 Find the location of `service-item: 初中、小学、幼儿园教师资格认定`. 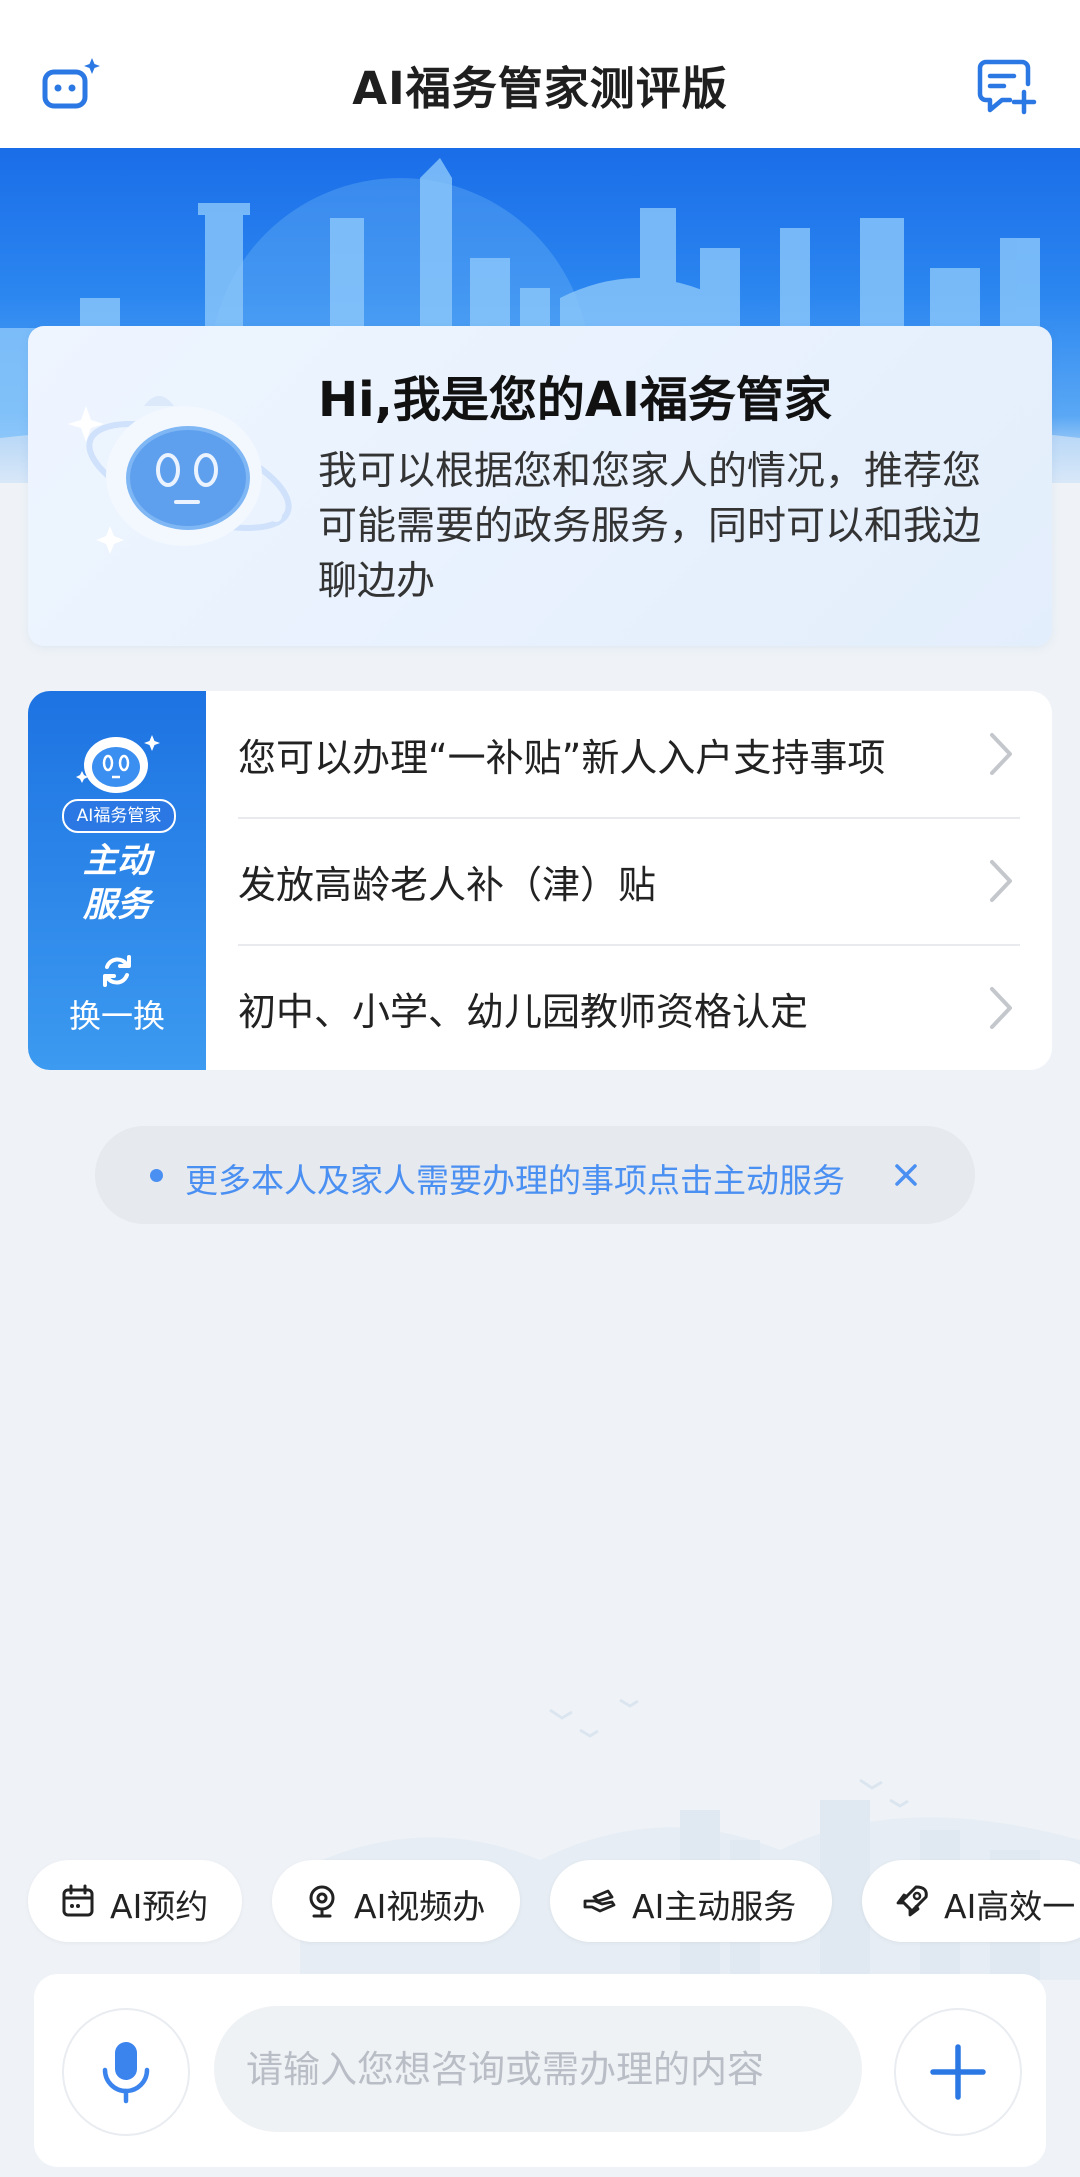

service-item: 初中、小学、幼儿园教师资格认定 is located at coordinates (629, 1007).